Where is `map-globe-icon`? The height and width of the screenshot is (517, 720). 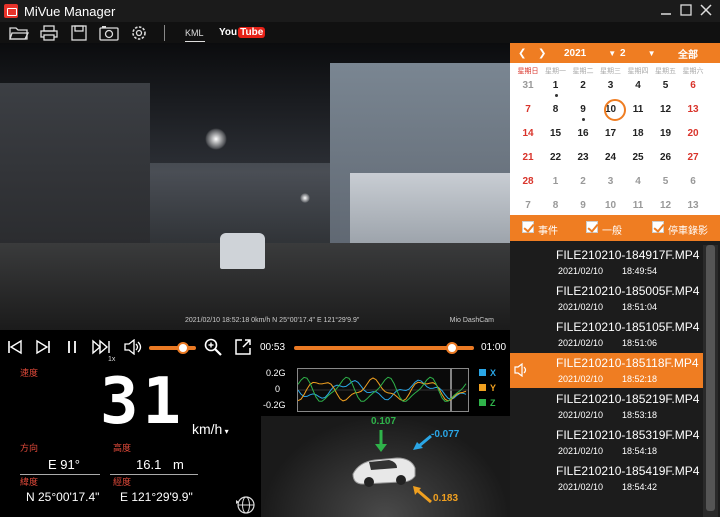
map-globe-icon is located at coordinates (245, 504).